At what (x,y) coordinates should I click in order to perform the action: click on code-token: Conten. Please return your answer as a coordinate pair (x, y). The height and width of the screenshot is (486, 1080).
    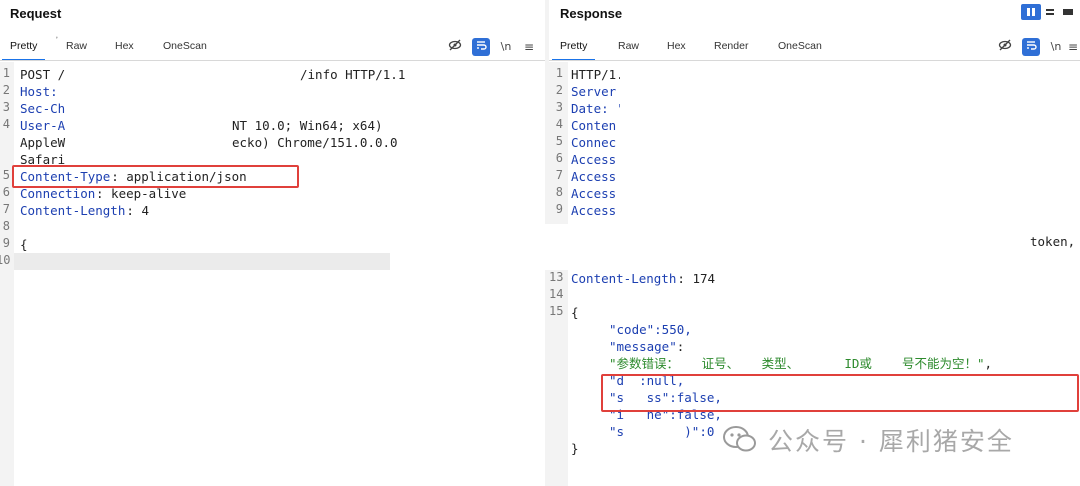
    Looking at the image, I should click on (594, 125).